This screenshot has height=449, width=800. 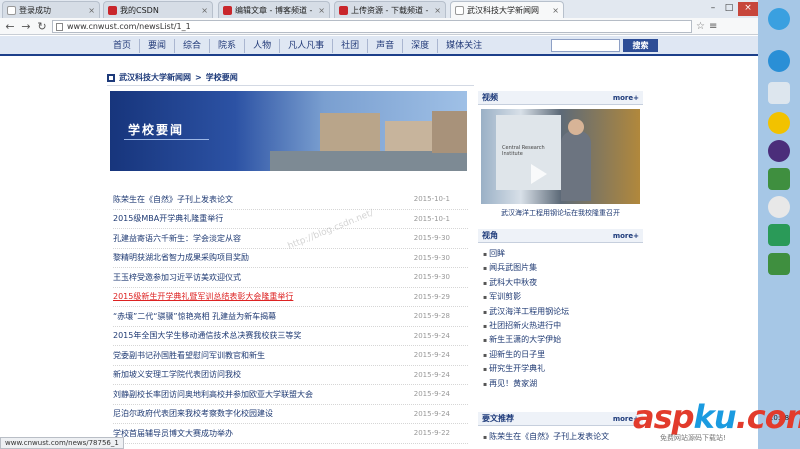 I want to click on csdn-icon, so click(x=343, y=10).